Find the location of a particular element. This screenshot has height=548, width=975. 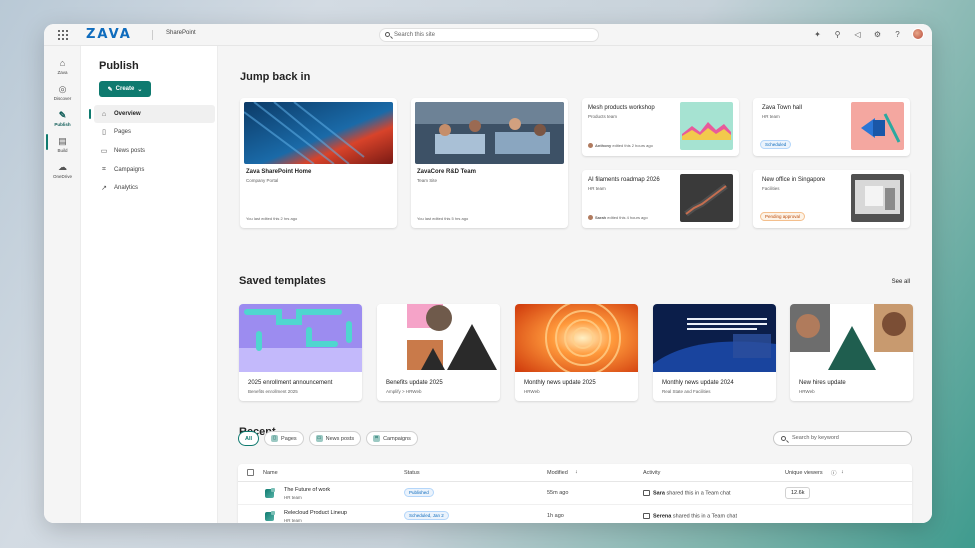

template-card: Monthly news update 2025 HRWeb is located at coordinates (576, 352).